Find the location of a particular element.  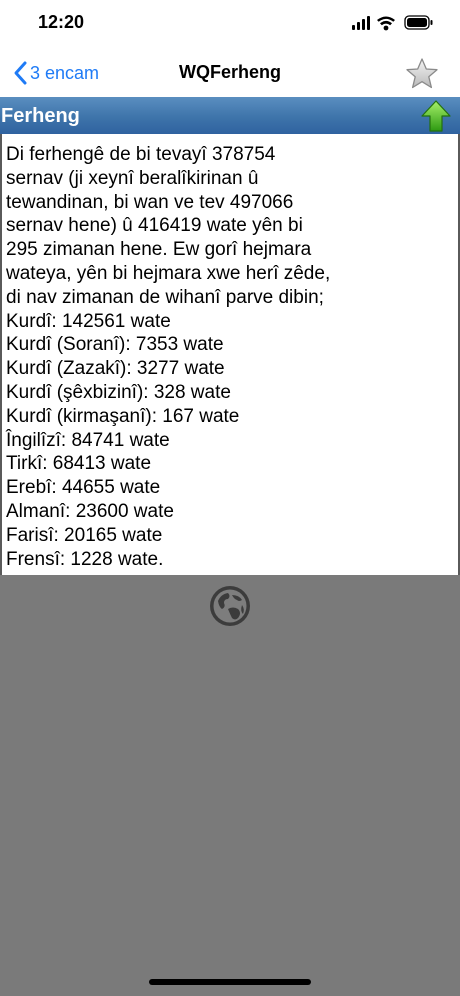

section-header: Ferheng is located at coordinates (230, 115).